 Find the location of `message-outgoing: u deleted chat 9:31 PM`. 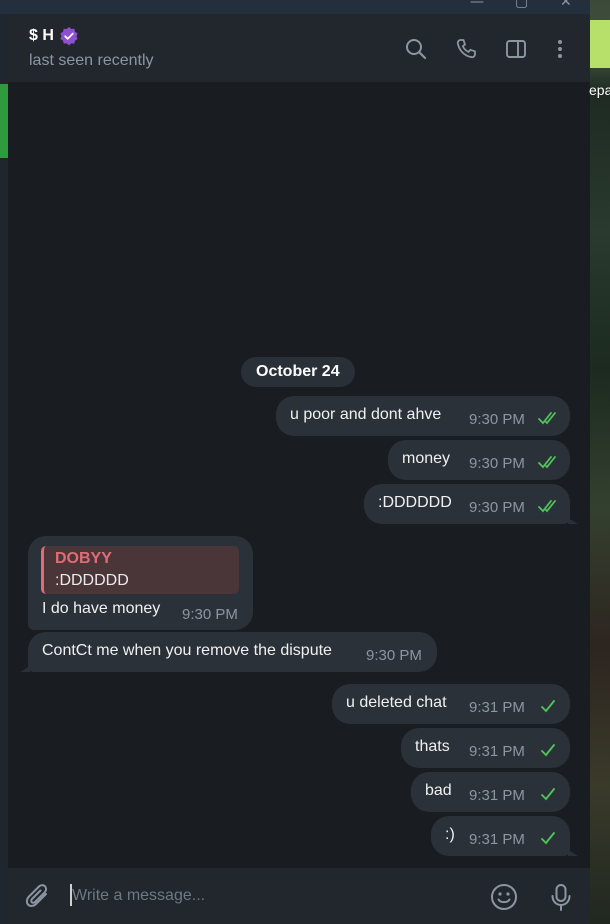

message-outgoing: u deleted chat 9:31 PM is located at coordinates (451, 704).